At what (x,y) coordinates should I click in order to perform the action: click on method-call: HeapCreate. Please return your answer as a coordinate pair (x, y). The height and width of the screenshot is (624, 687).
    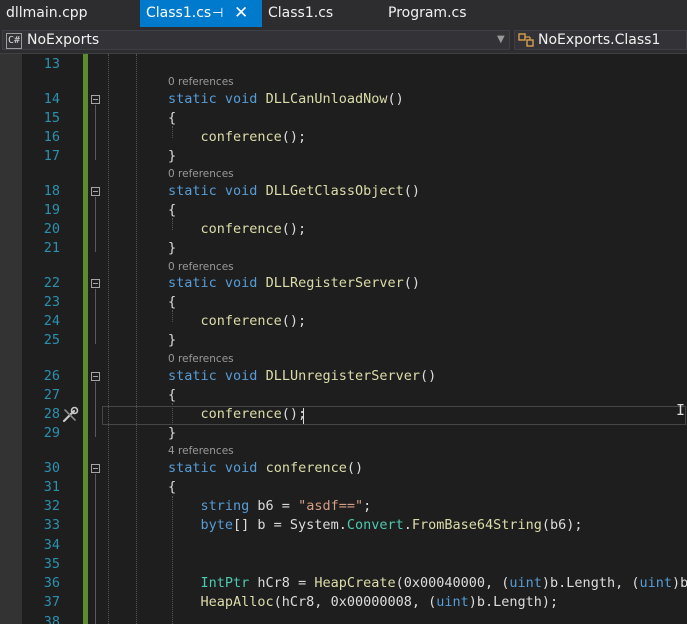
    Looking at the image, I should click on (355, 583).